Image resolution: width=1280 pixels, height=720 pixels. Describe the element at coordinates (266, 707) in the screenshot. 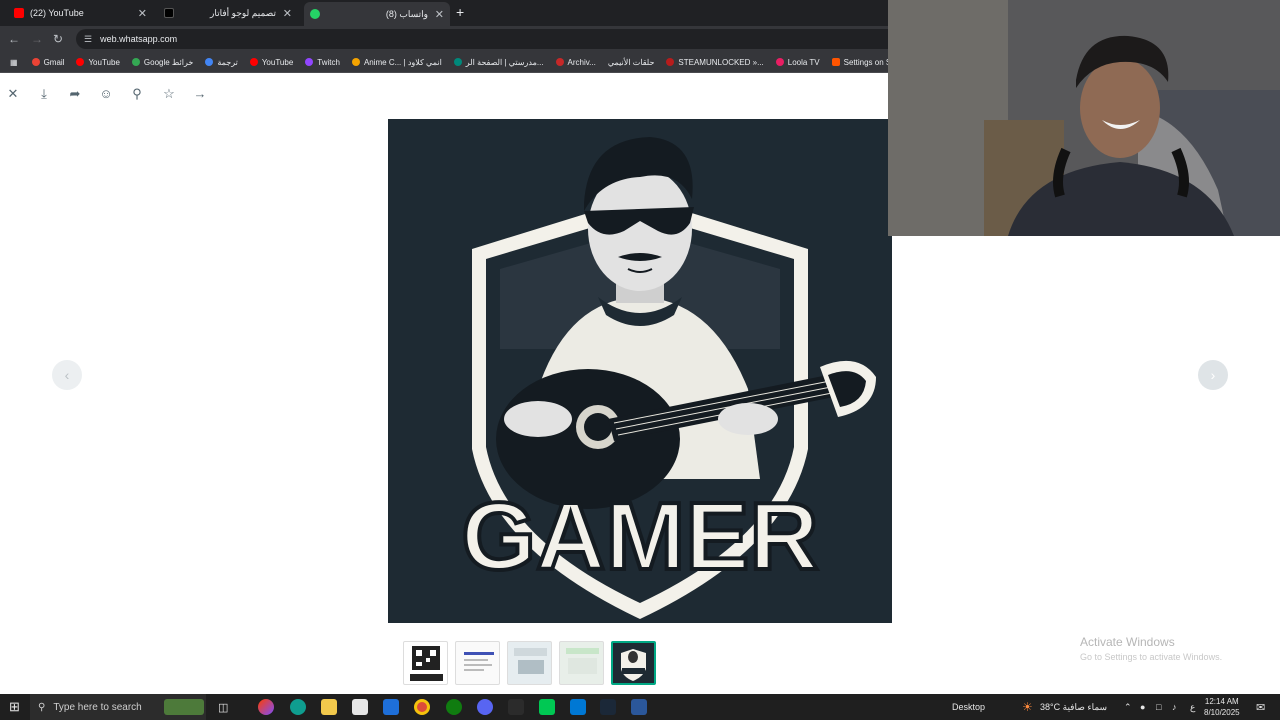

I see `copilot-icon` at that location.